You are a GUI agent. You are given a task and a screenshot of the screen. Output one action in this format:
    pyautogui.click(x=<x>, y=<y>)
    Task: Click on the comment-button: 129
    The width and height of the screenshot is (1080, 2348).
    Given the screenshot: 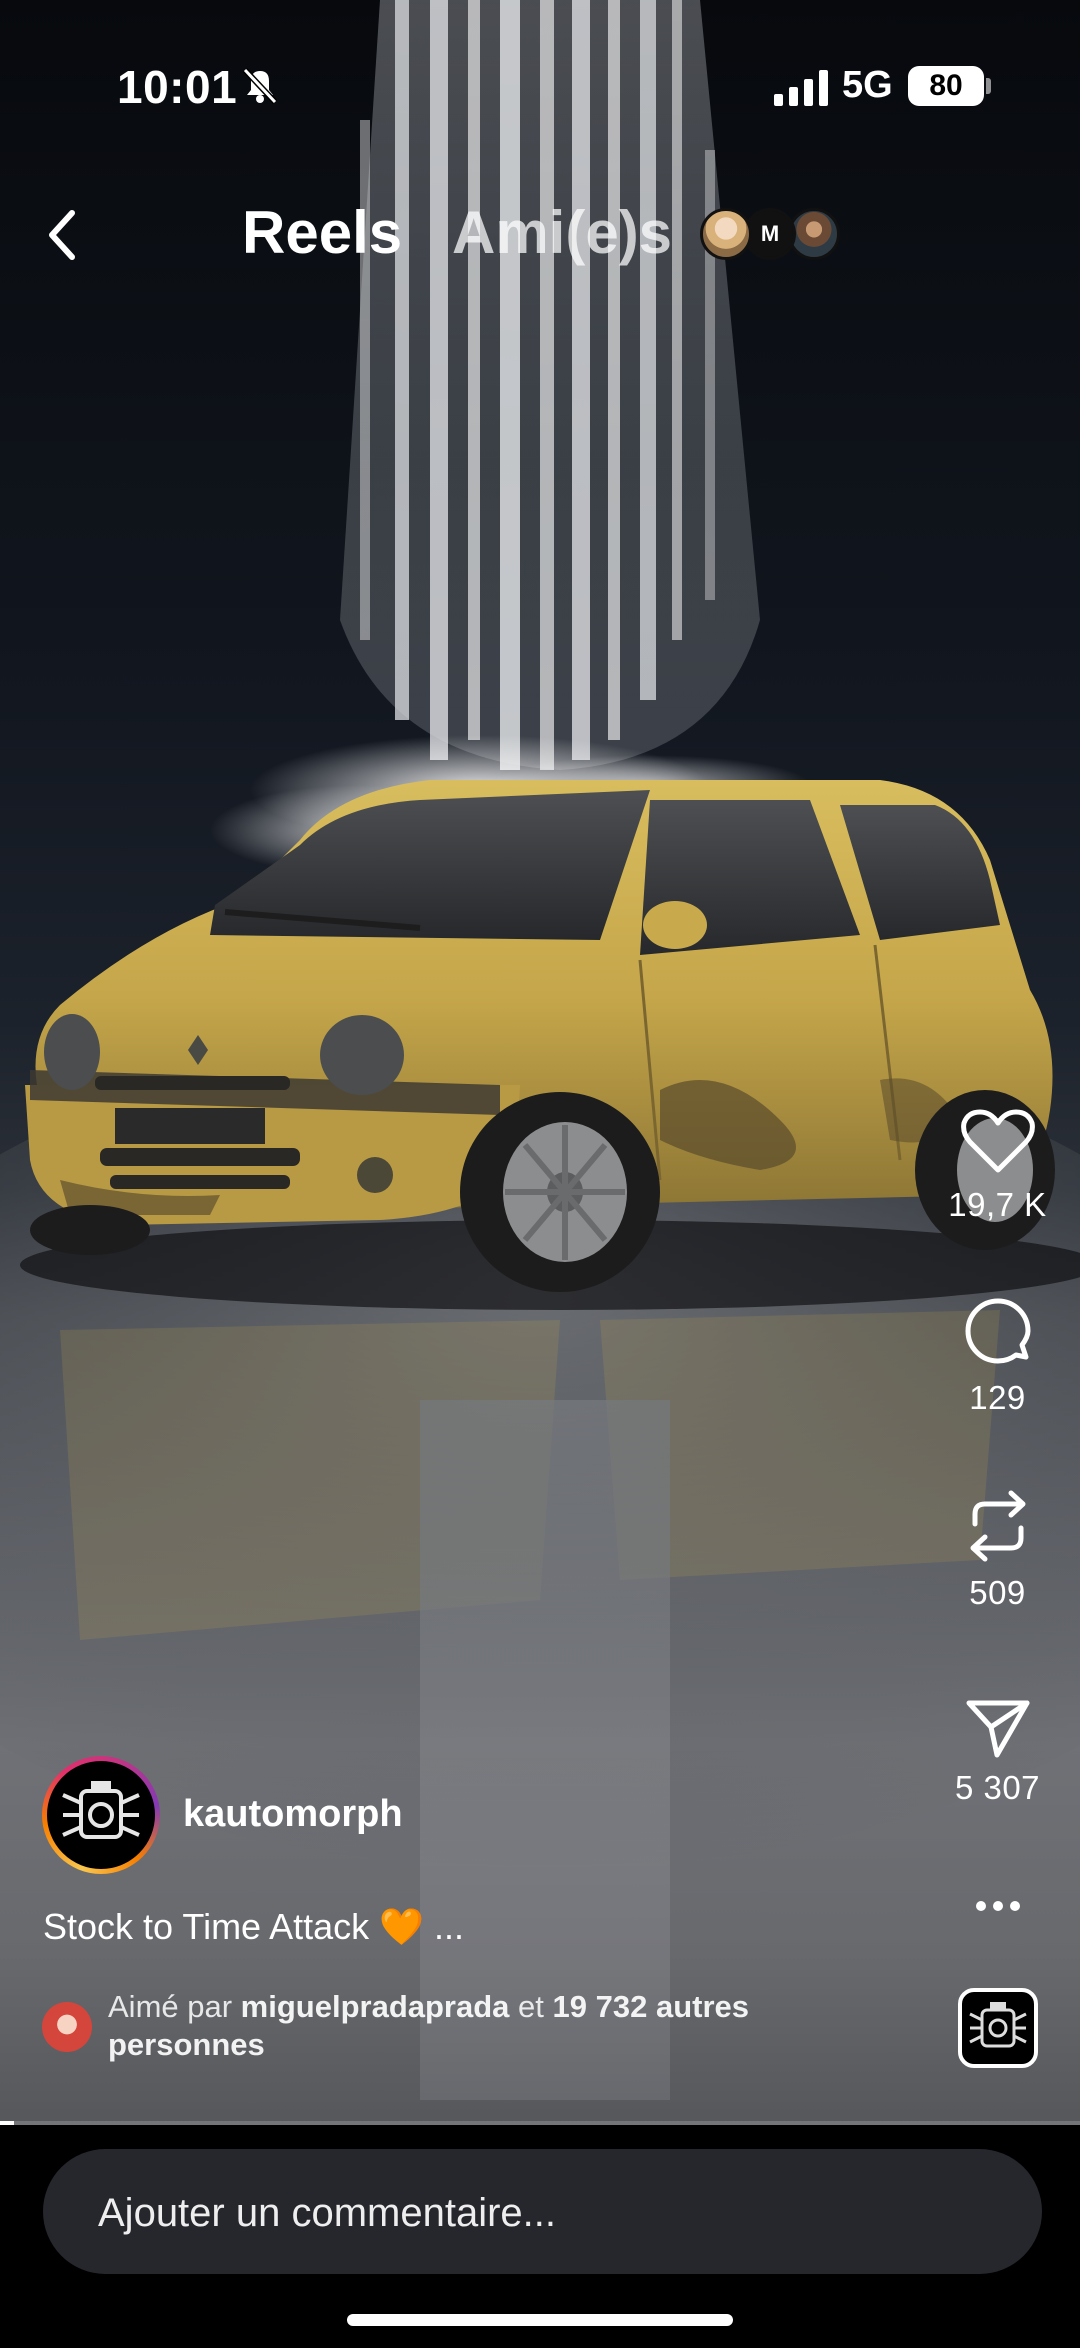 What is the action you would take?
    pyautogui.click(x=997, y=1357)
    